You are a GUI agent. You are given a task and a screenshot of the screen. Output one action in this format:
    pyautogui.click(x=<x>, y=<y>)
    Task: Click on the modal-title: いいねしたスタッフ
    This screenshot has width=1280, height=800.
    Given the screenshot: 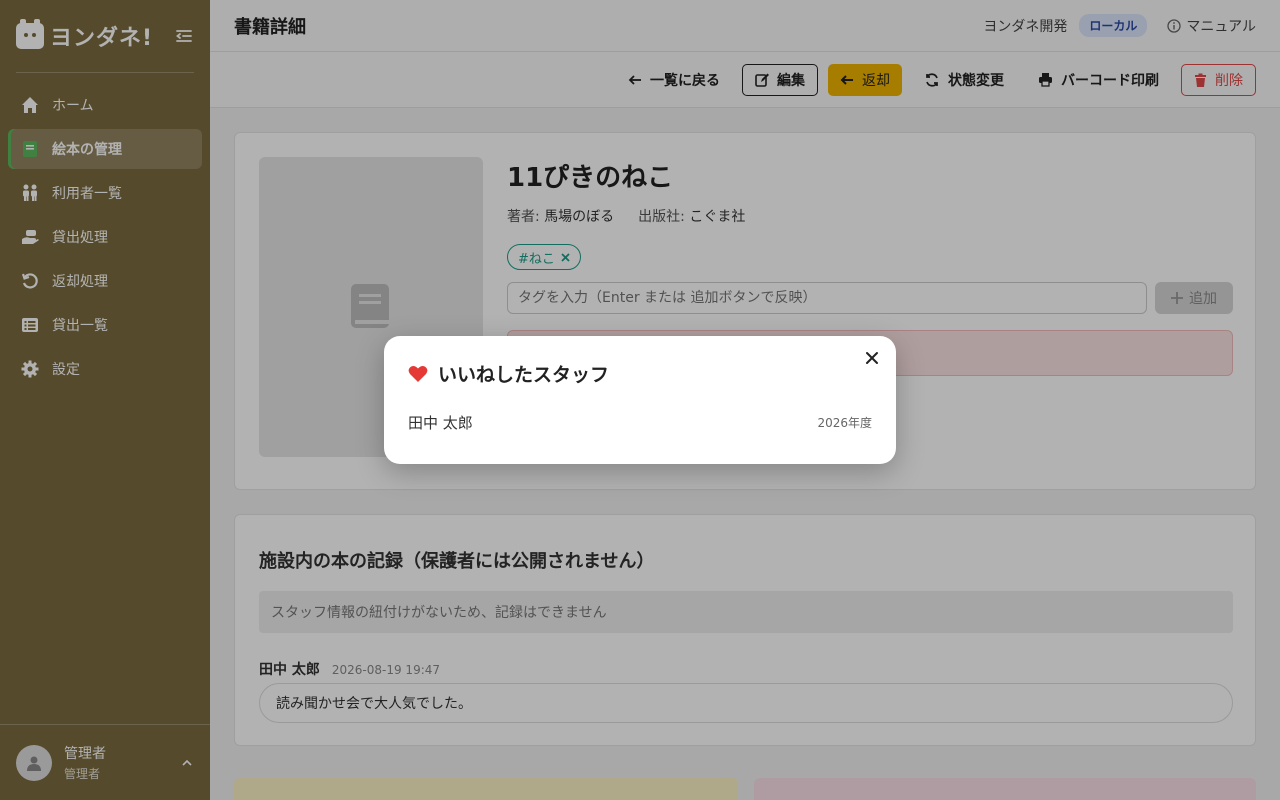 What is the action you would take?
    pyautogui.click(x=524, y=375)
    